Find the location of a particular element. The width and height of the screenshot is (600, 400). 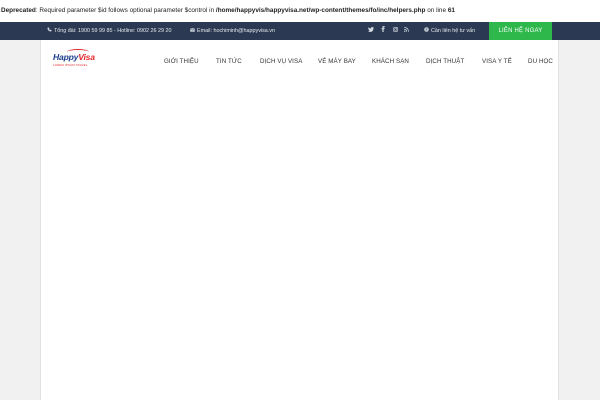

nav-item-khach-san: KHÁCH SẠN is located at coordinates (390, 61).